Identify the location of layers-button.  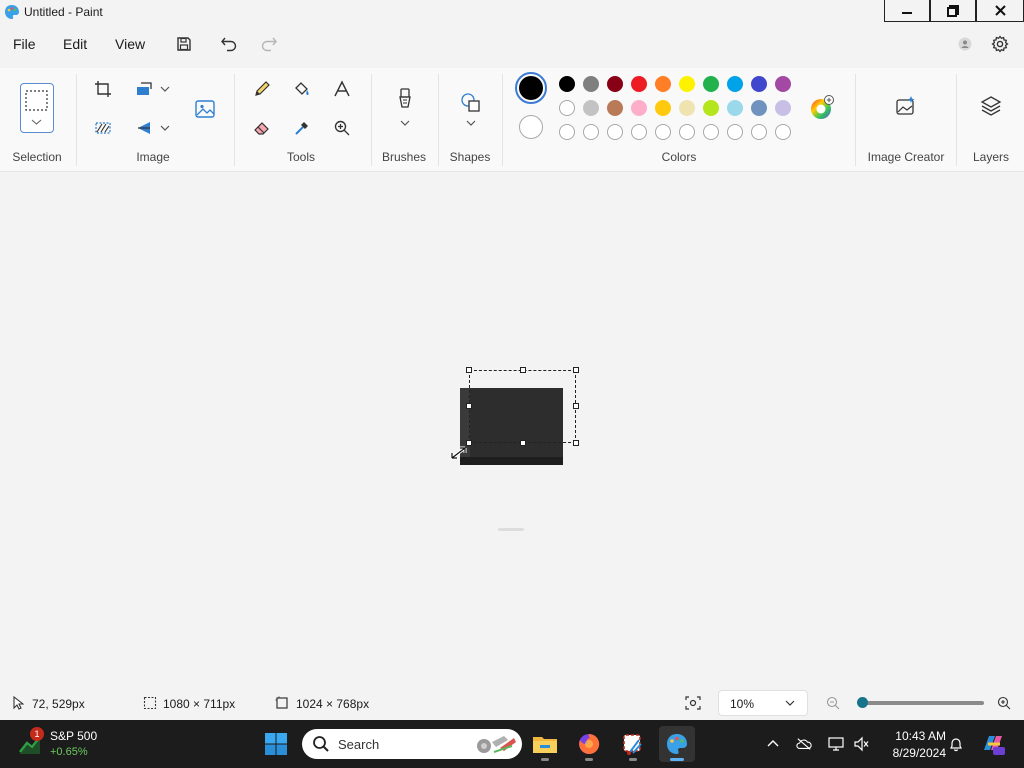
(991, 106).